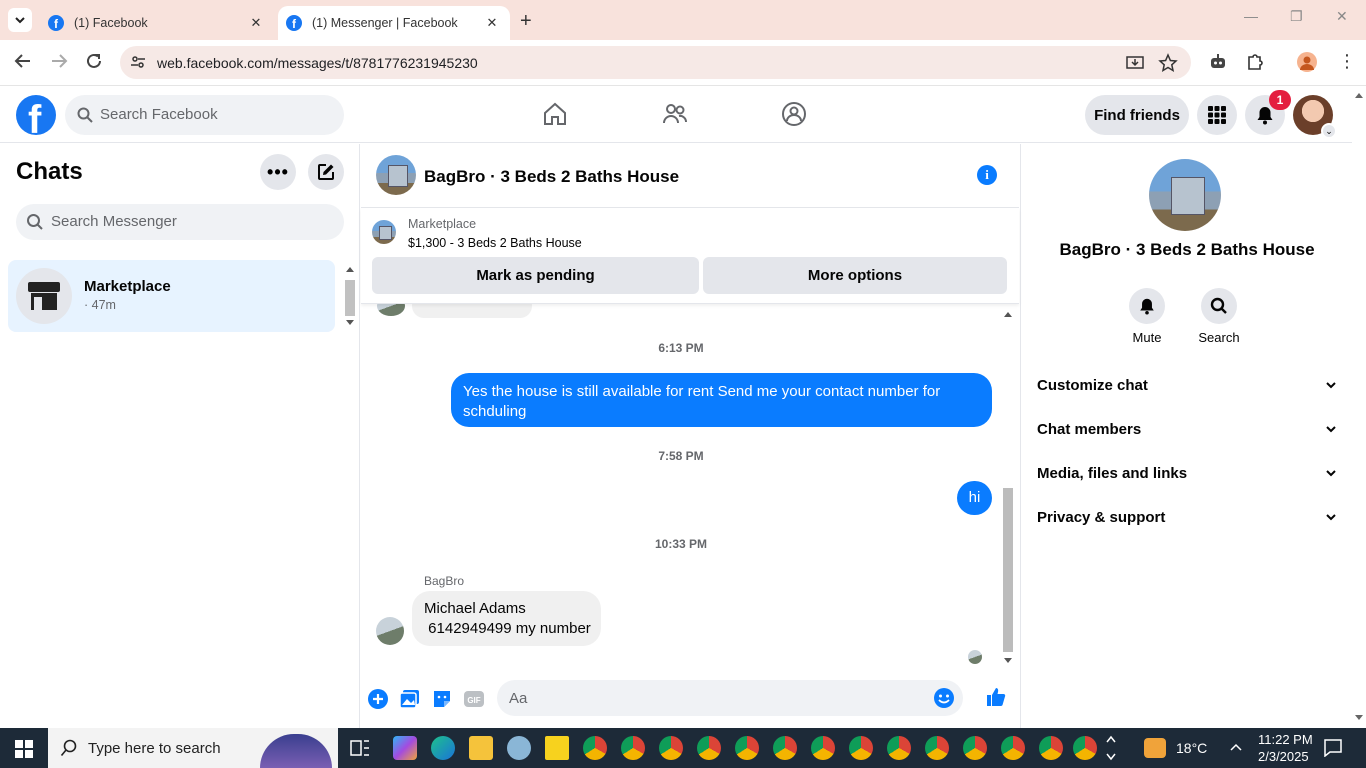 This screenshot has height=768, width=1366. Describe the element at coordinates (506, 618) in the screenshot. I see `message-bubble-incoming: Michael Adams 6142949499 my number` at that location.